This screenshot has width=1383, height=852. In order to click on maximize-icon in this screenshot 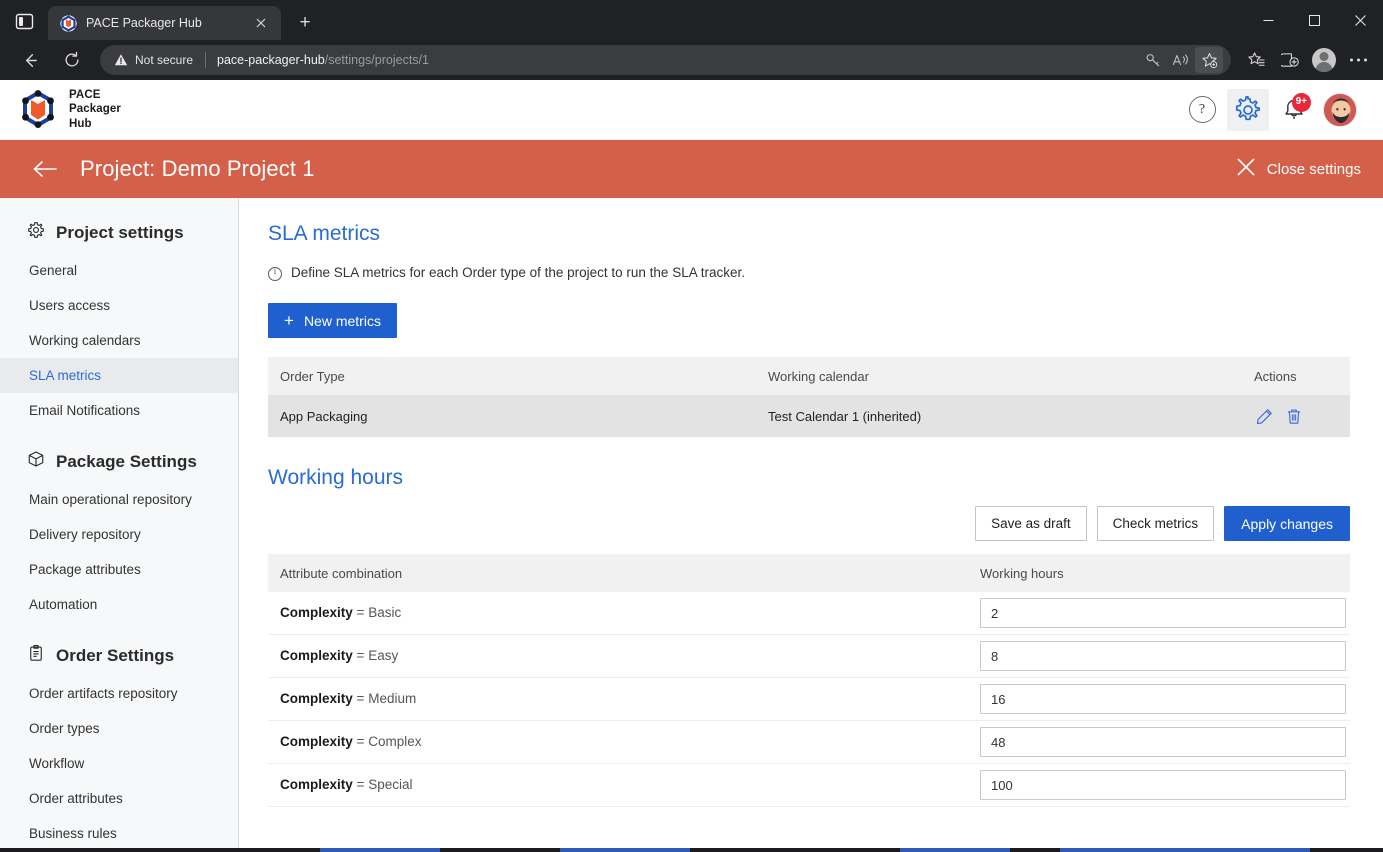, I will do `click(1314, 20)`.